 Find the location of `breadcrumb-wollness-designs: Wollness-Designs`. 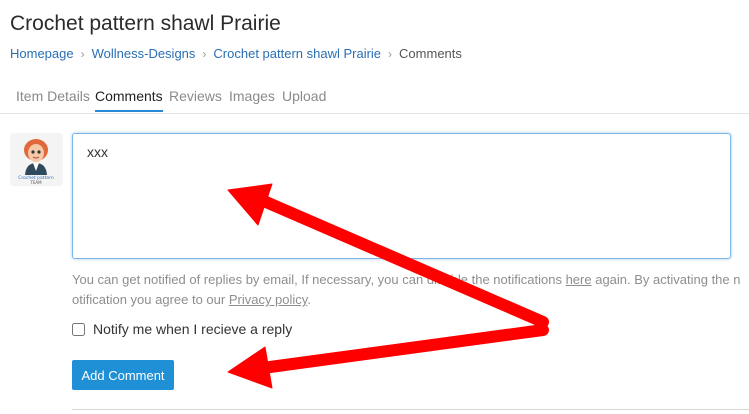

breadcrumb-wollness-designs: Wollness-Designs is located at coordinates (144, 53).